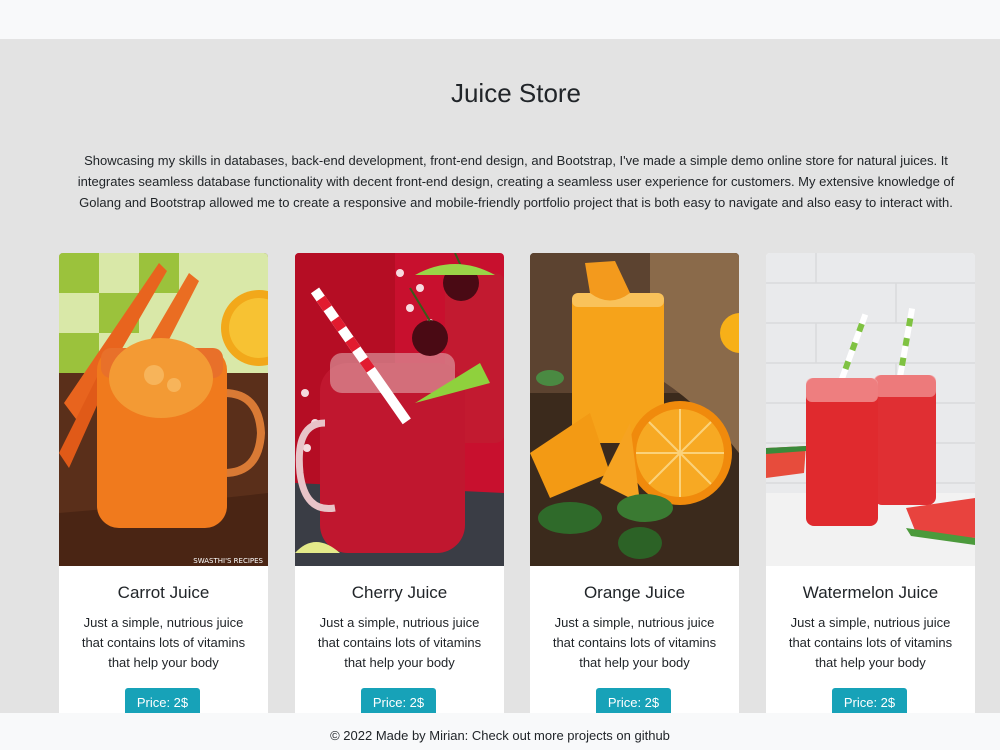  What do you see at coordinates (870, 592) in the screenshot?
I see `product-name: Watermelon Juice` at bounding box center [870, 592].